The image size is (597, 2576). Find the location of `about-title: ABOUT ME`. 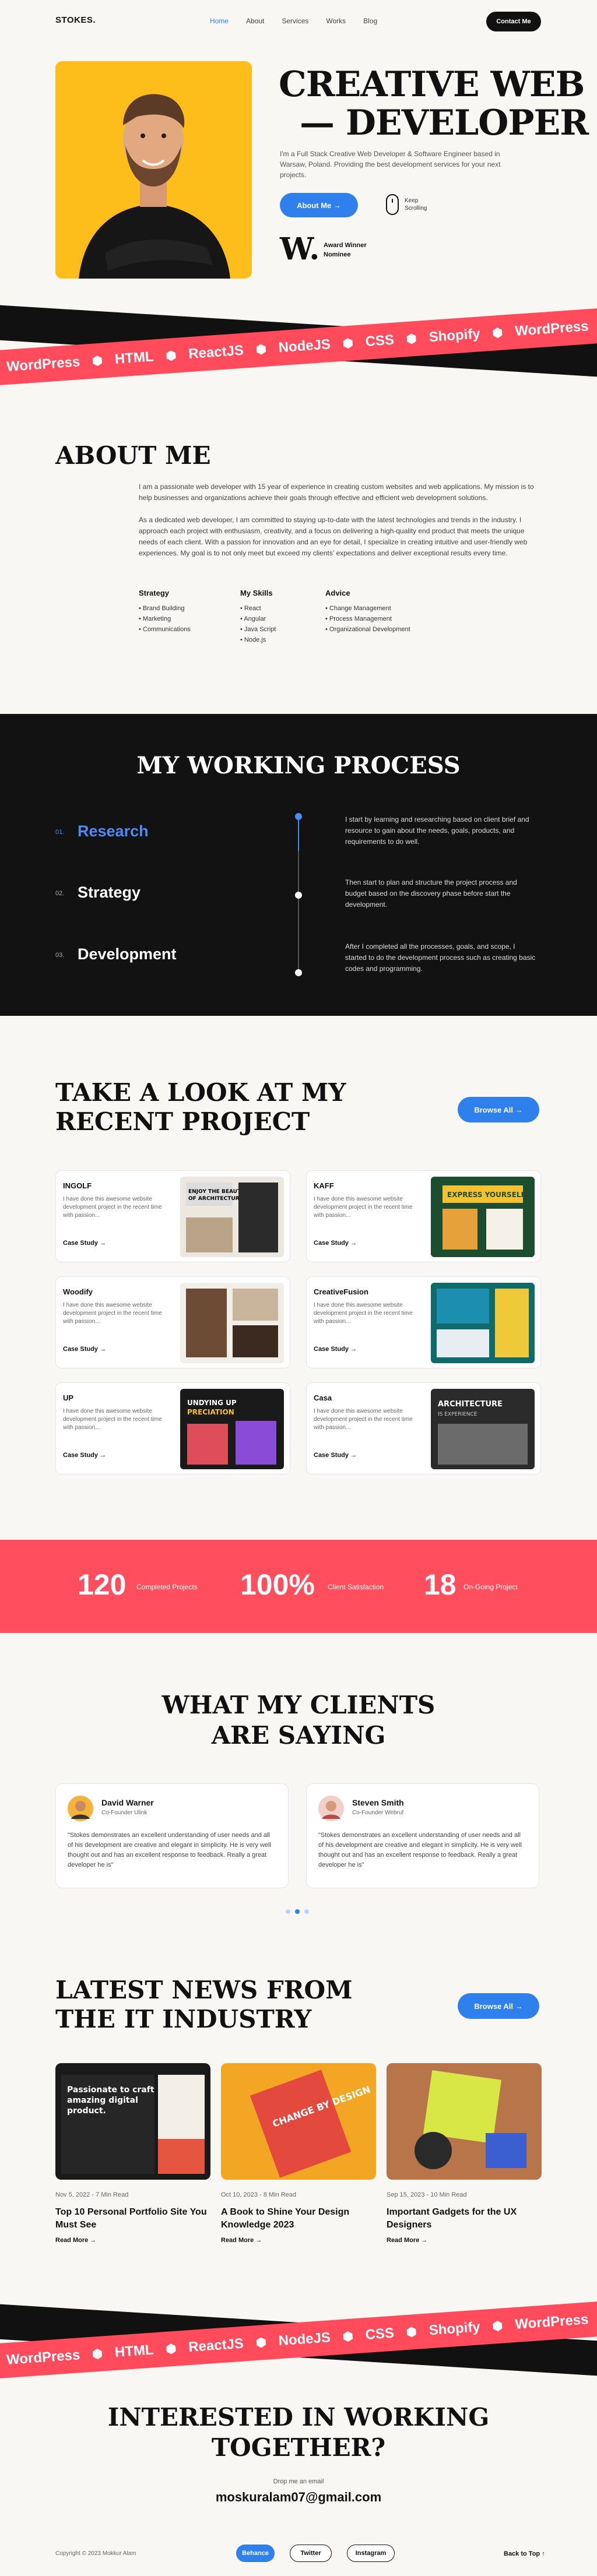

about-title: ABOUT ME is located at coordinates (133, 456).